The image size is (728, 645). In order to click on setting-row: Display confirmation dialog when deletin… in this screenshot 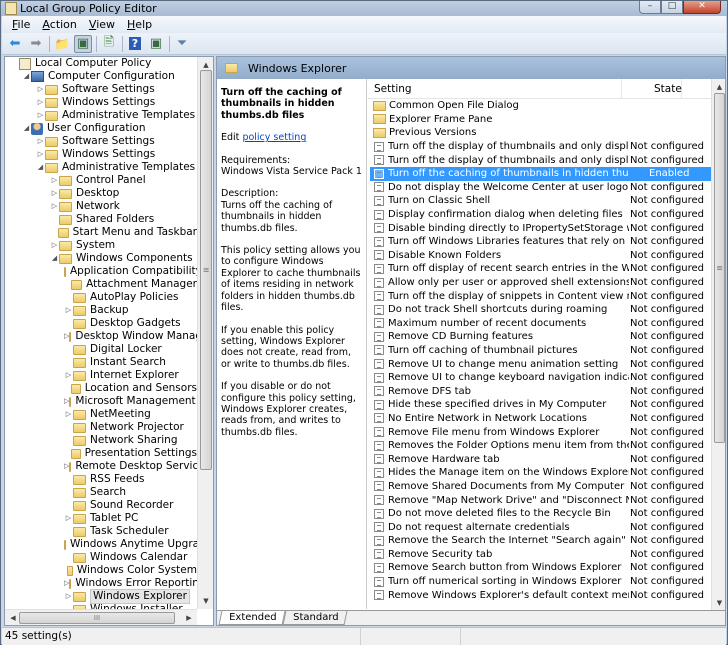, I will do `click(540, 215)`.